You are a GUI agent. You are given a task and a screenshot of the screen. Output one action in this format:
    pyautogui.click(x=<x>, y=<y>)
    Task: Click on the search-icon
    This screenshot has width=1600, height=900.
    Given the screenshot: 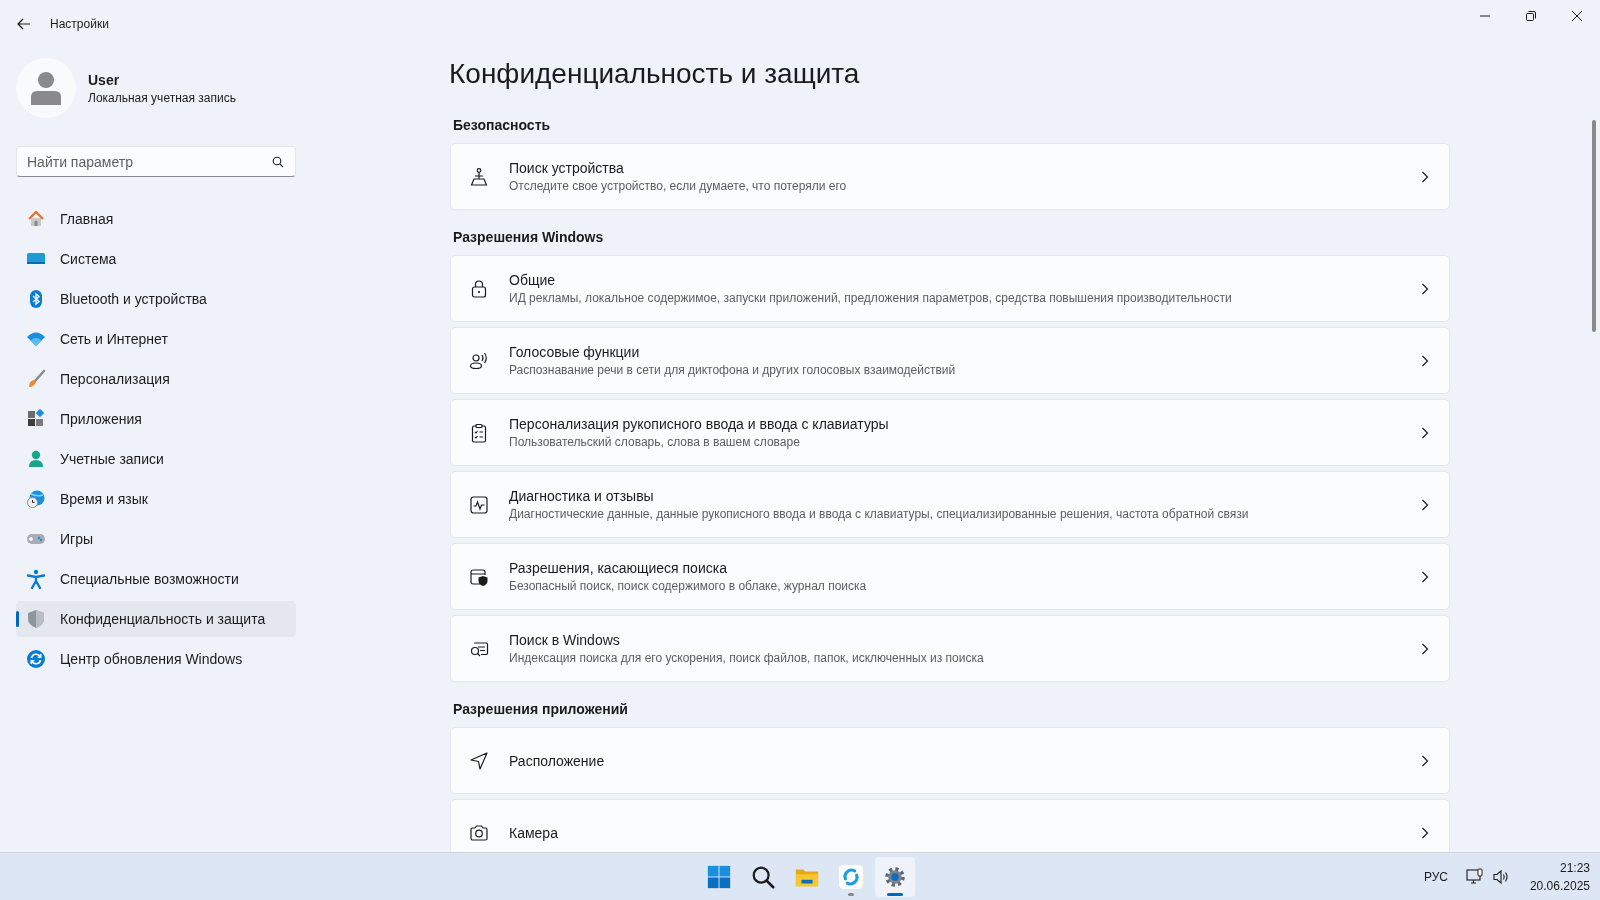 What is the action you would take?
    pyautogui.click(x=278, y=162)
    